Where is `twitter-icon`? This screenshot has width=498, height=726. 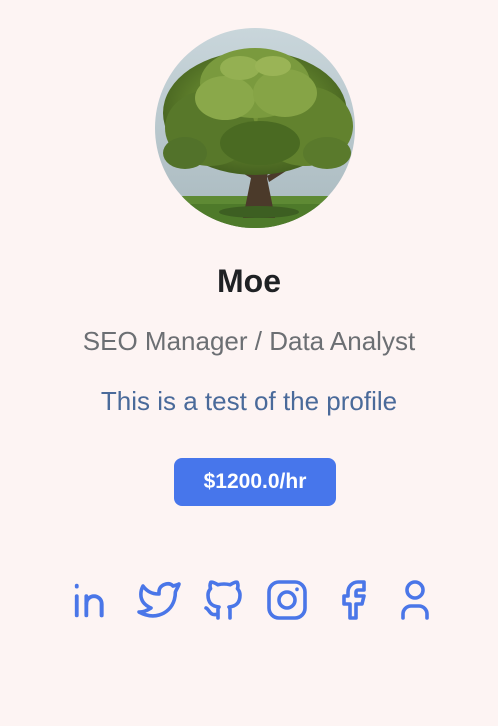
twitter-icon is located at coordinates (159, 600).